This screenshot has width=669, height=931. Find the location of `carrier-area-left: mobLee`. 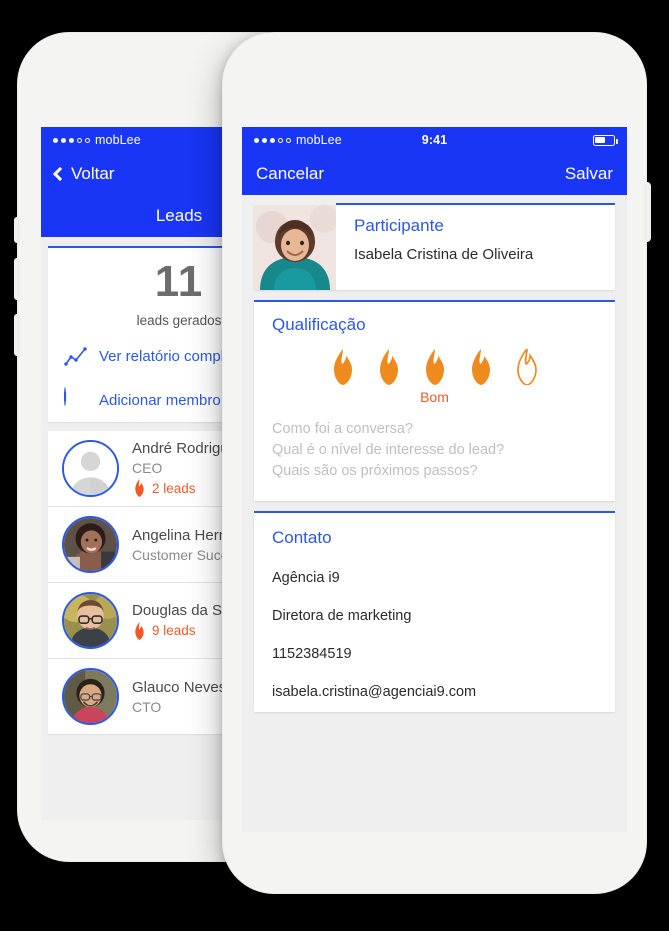

carrier-area-left: mobLee is located at coordinates (97, 140).